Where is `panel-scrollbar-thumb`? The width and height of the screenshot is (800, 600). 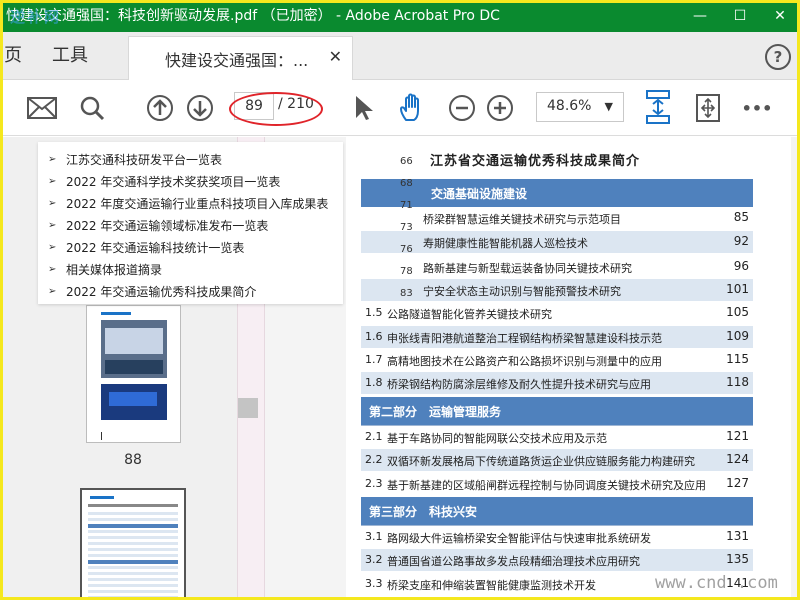
panel-scrollbar-thumb is located at coordinates (248, 408).